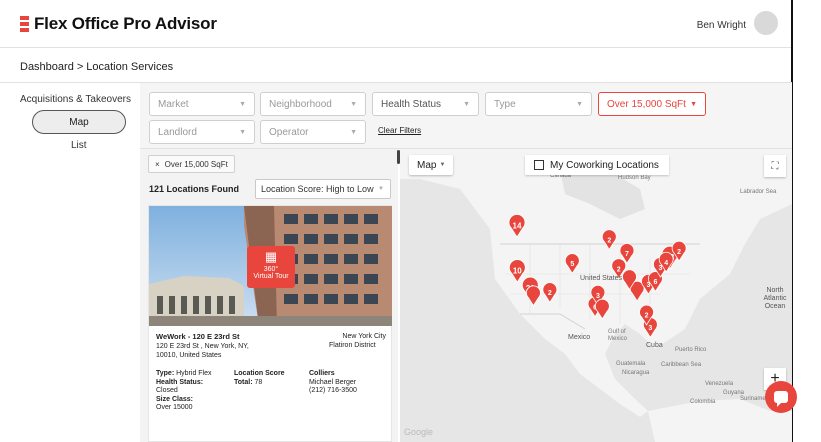 This screenshot has height=442, width=821. Describe the element at coordinates (70, 262) in the screenshot. I see `side-nav: Acquisitions & Takeovers Map List` at that location.